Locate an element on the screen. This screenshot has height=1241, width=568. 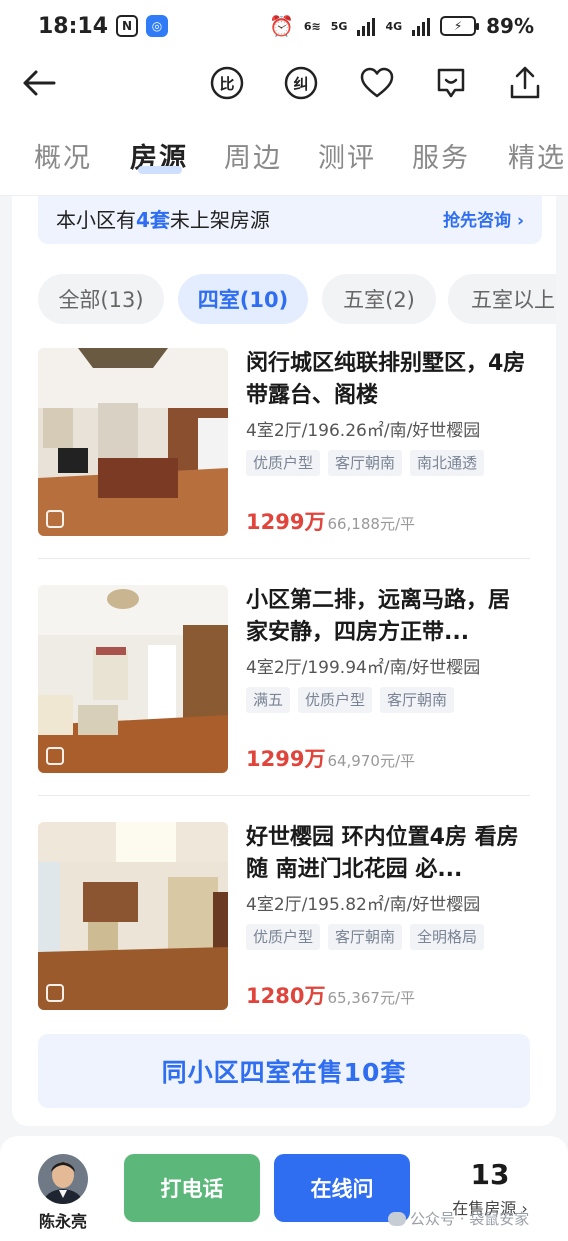
status-bar: 18:14 N ◎ ⏰ 6≋ 5G 4G ⚡ 89% is located at coordinates (284, 26).